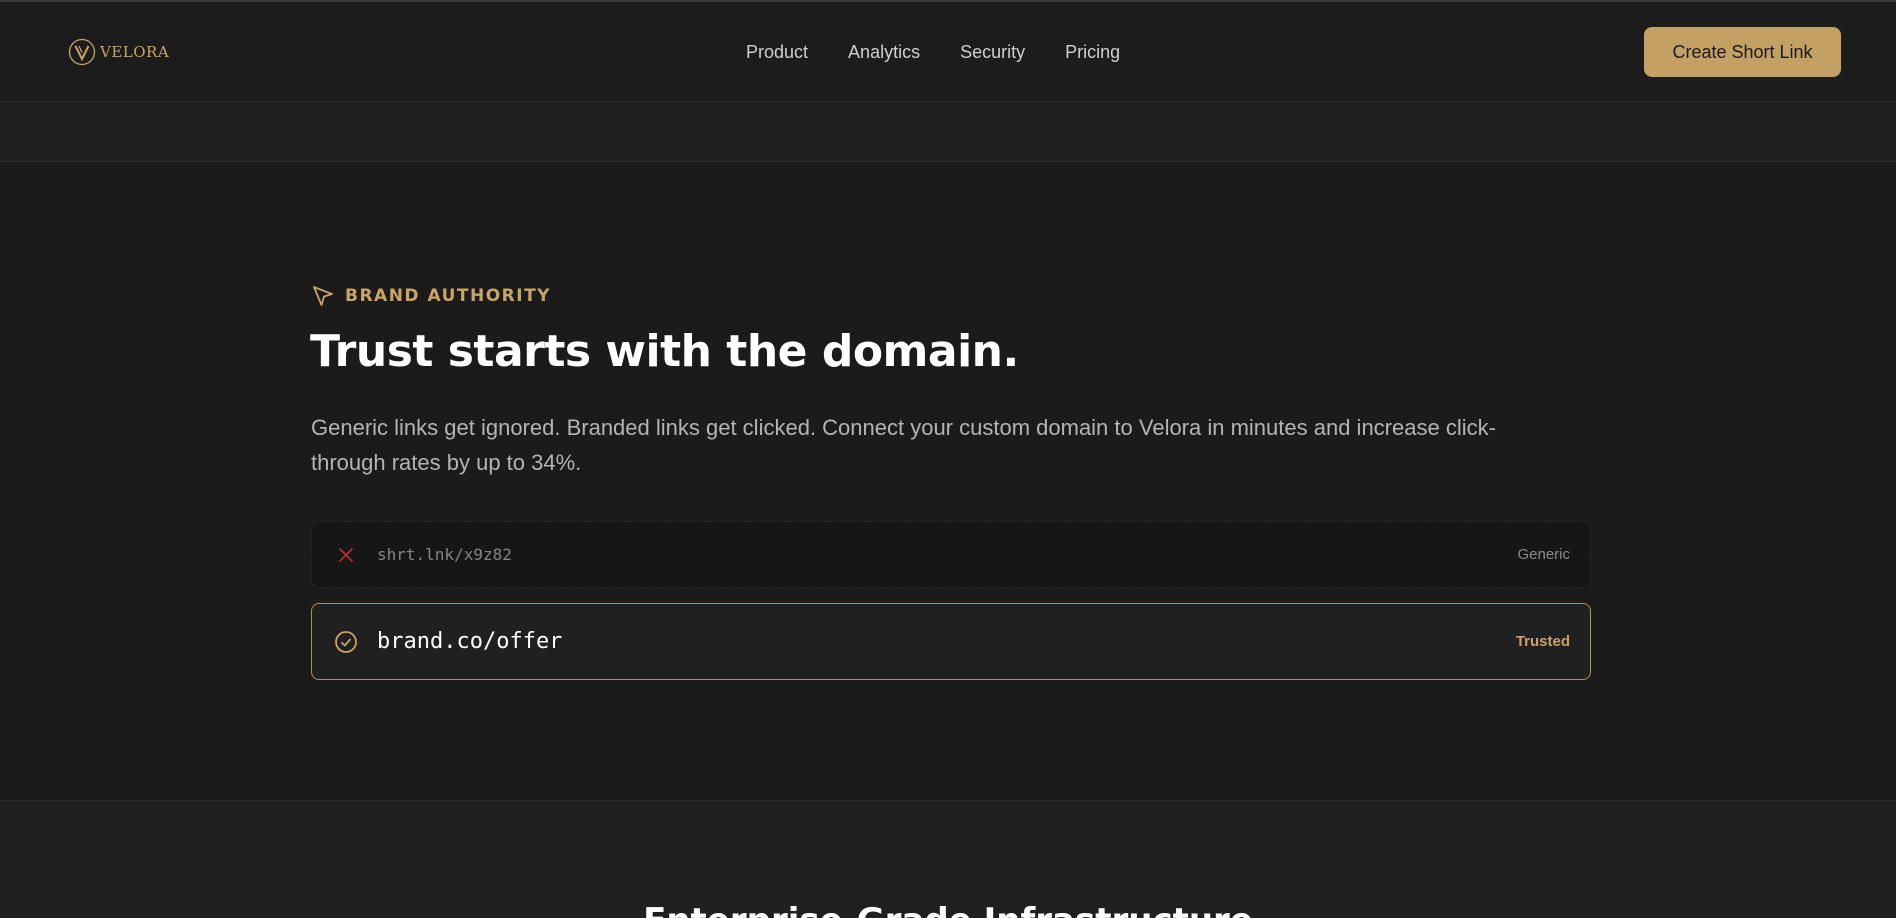  Describe the element at coordinates (933, 52) in the screenshot. I see `main-nav: Product Analytics Security Pricing` at that location.